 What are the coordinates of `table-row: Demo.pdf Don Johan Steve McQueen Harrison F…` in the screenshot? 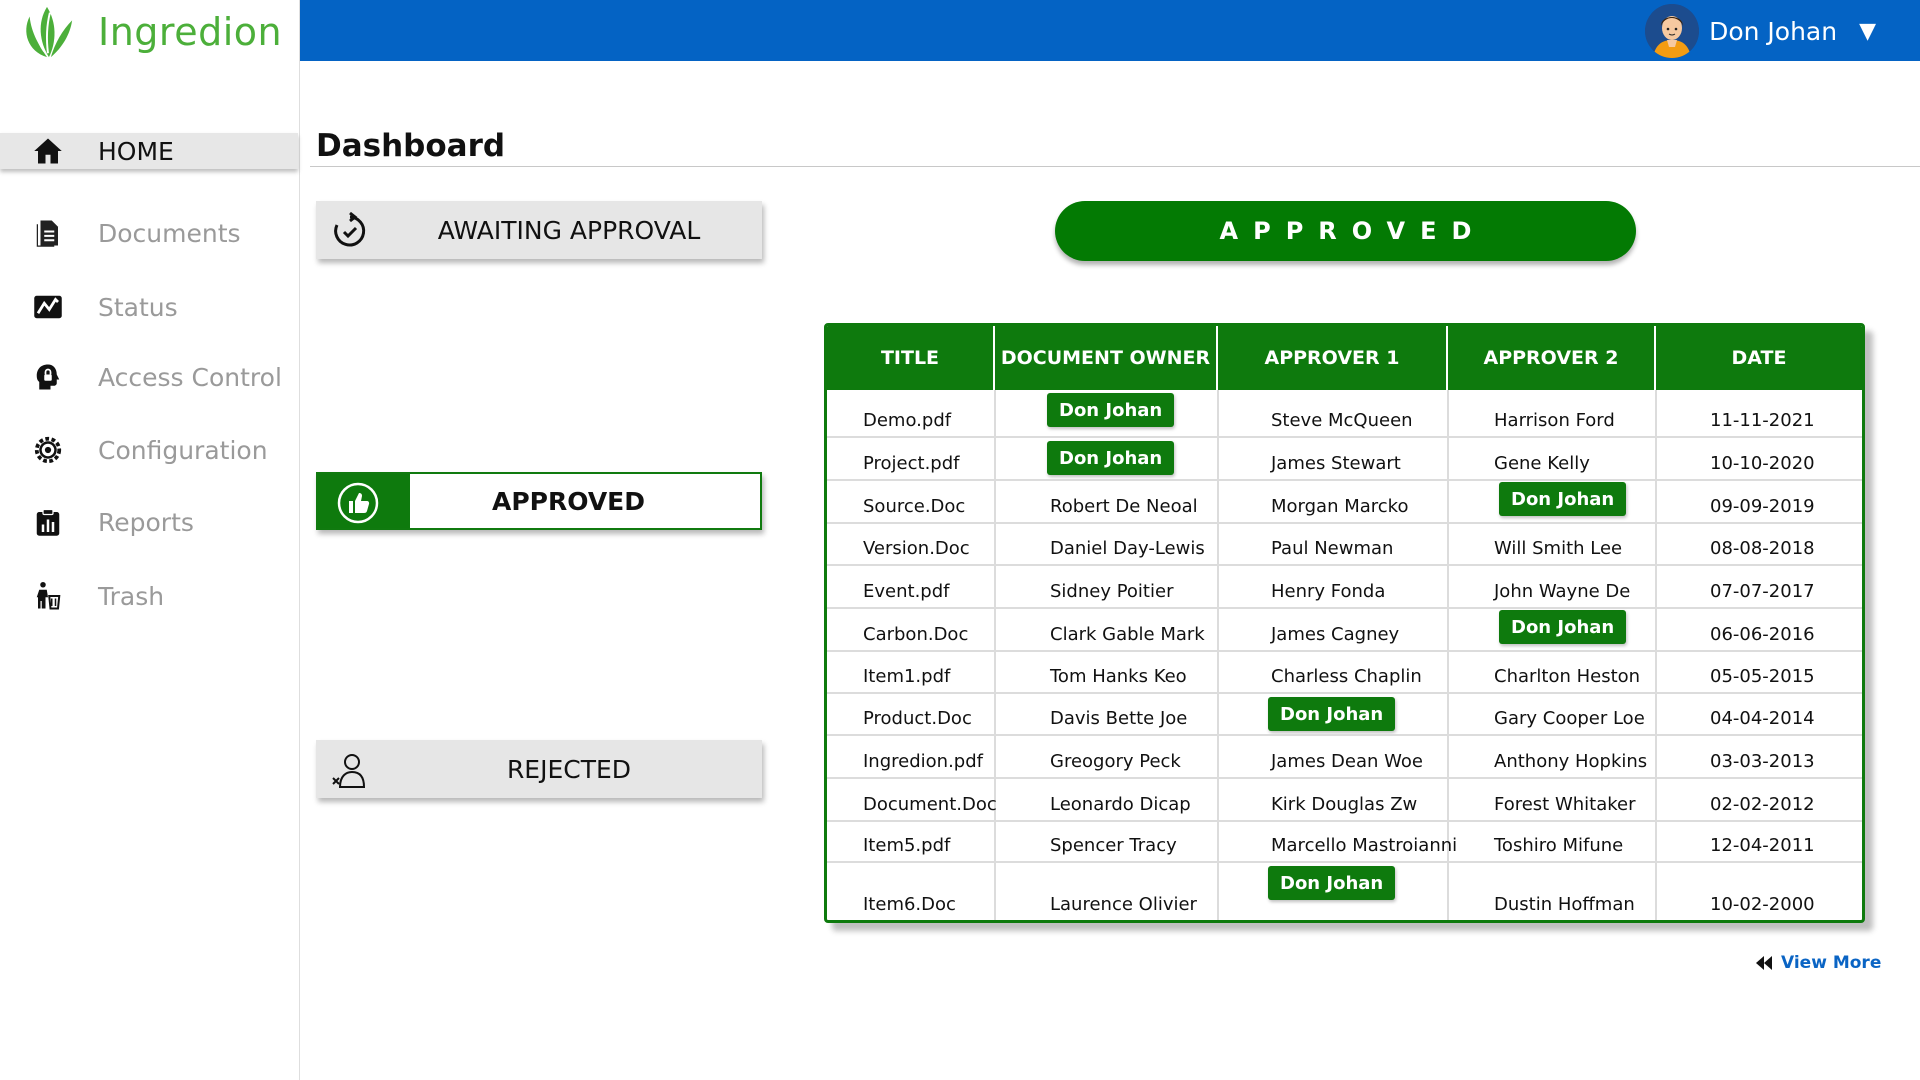 It's located at (1344, 413).